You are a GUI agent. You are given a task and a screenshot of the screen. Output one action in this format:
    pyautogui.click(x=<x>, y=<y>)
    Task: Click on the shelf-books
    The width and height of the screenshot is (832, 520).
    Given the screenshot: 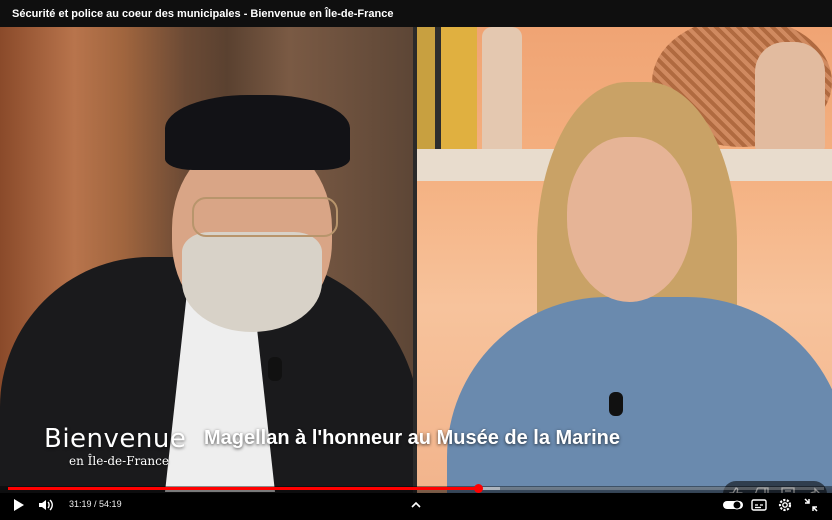 What is the action you would take?
    pyautogui.click(x=447, y=89)
    